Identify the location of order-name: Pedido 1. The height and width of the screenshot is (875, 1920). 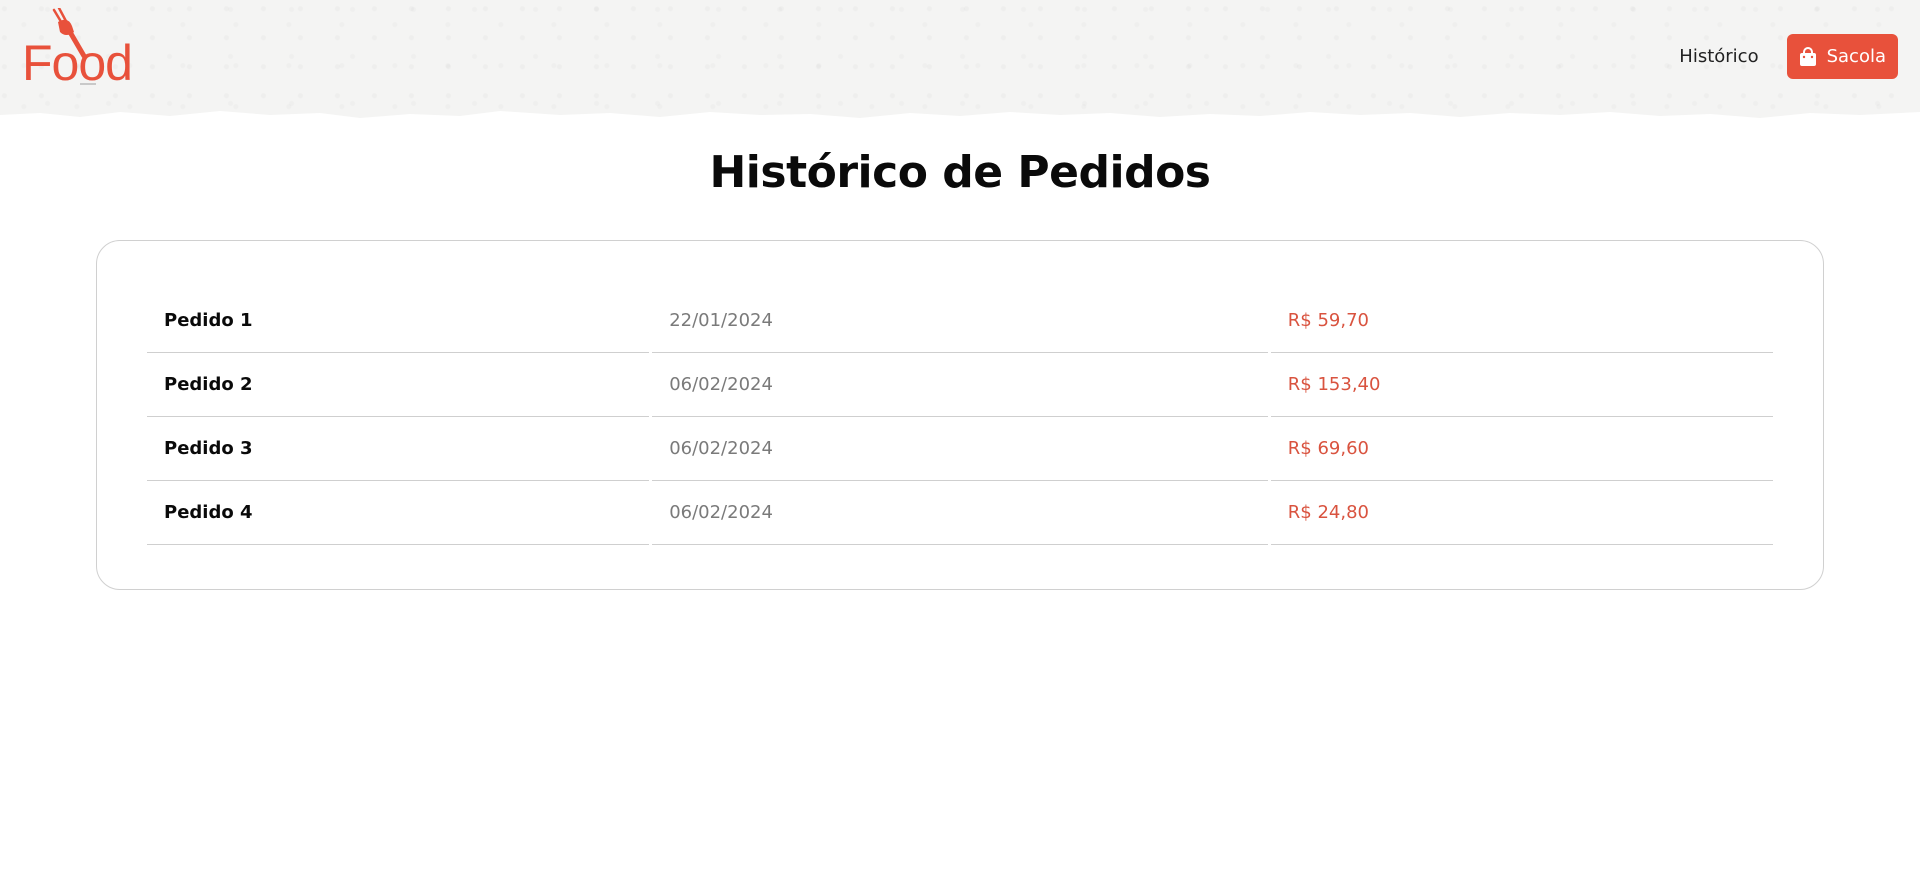
(398, 321).